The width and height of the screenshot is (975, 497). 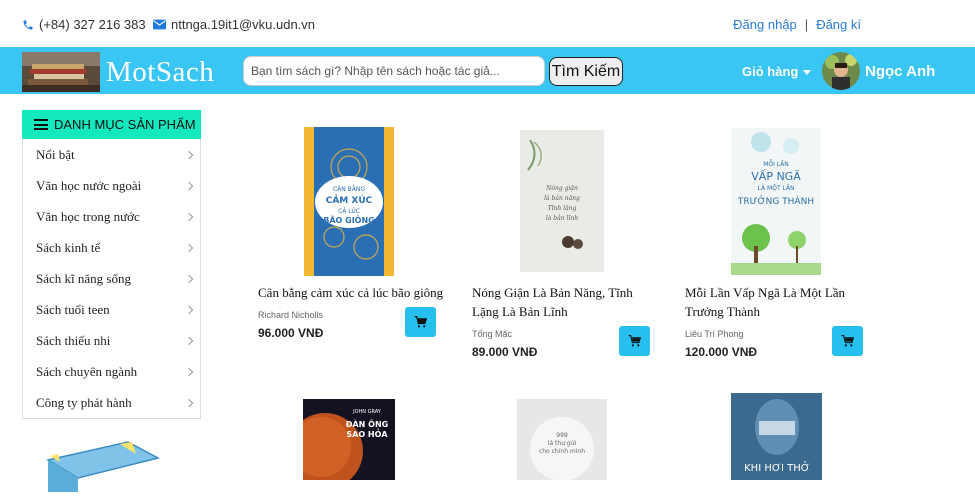 I want to click on email-contact: nttnga.19it1@vku.udn.vn, so click(x=234, y=24).